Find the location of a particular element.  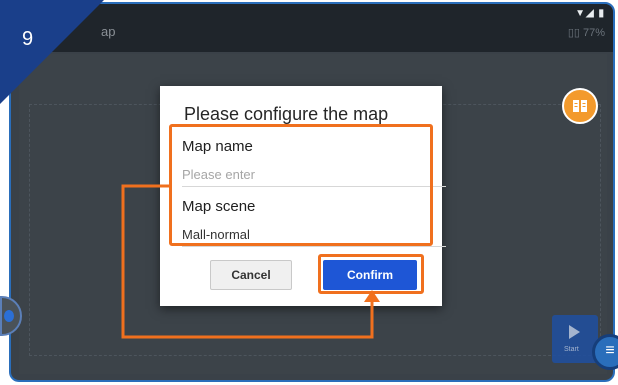

guide-book-button is located at coordinates (580, 106).